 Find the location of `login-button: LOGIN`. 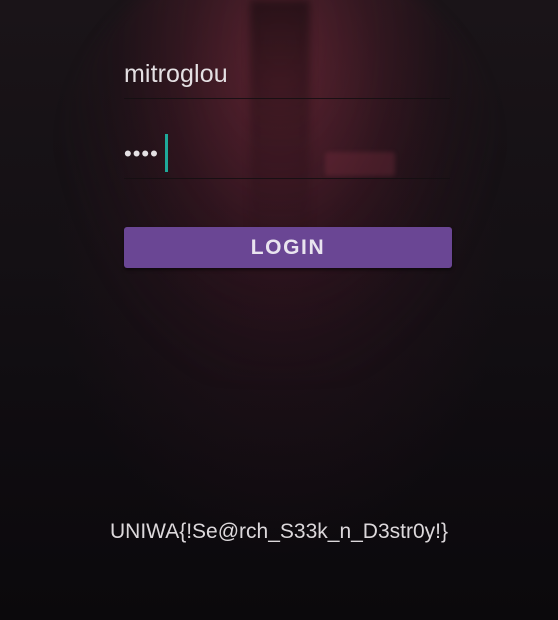

login-button: LOGIN is located at coordinates (288, 247).